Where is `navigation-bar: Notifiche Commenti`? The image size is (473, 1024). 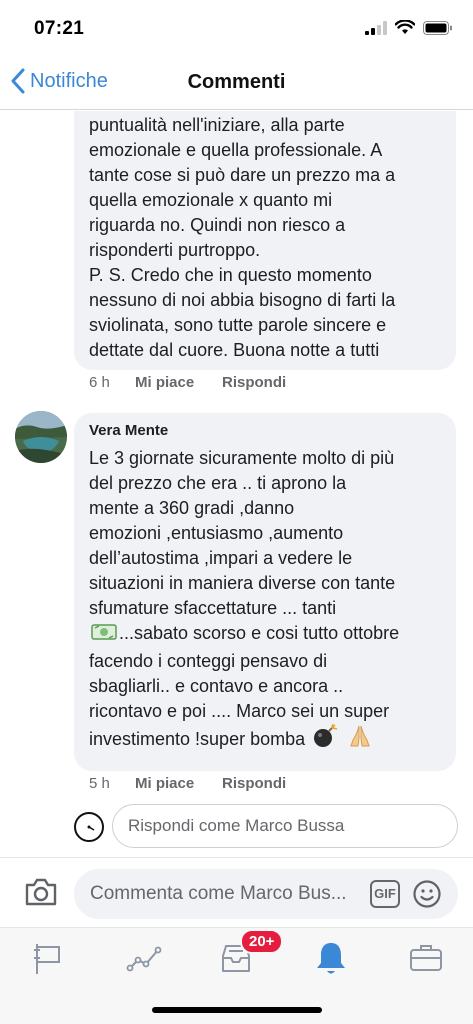 navigation-bar: Notifiche Commenti is located at coordinates (236, 84).